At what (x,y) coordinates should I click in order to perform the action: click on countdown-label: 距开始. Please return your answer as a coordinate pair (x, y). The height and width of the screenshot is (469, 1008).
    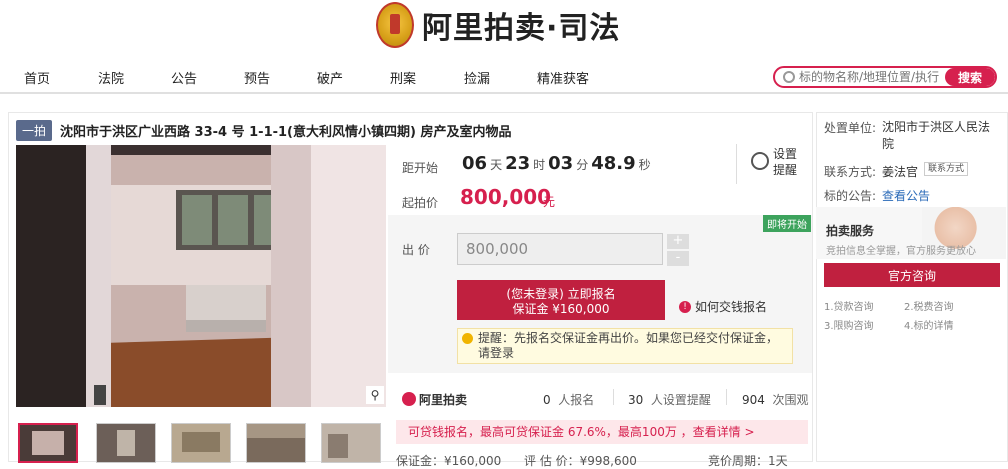
    Looking at the image, I should click on (420, 168).